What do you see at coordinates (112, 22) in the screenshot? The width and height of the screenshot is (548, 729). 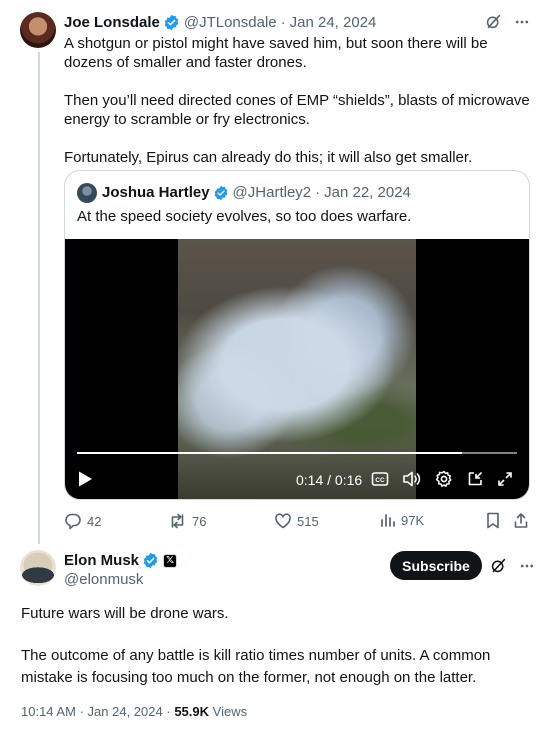 I see `author-name: Joe Lonsdale` at bounding box center [112, 22].